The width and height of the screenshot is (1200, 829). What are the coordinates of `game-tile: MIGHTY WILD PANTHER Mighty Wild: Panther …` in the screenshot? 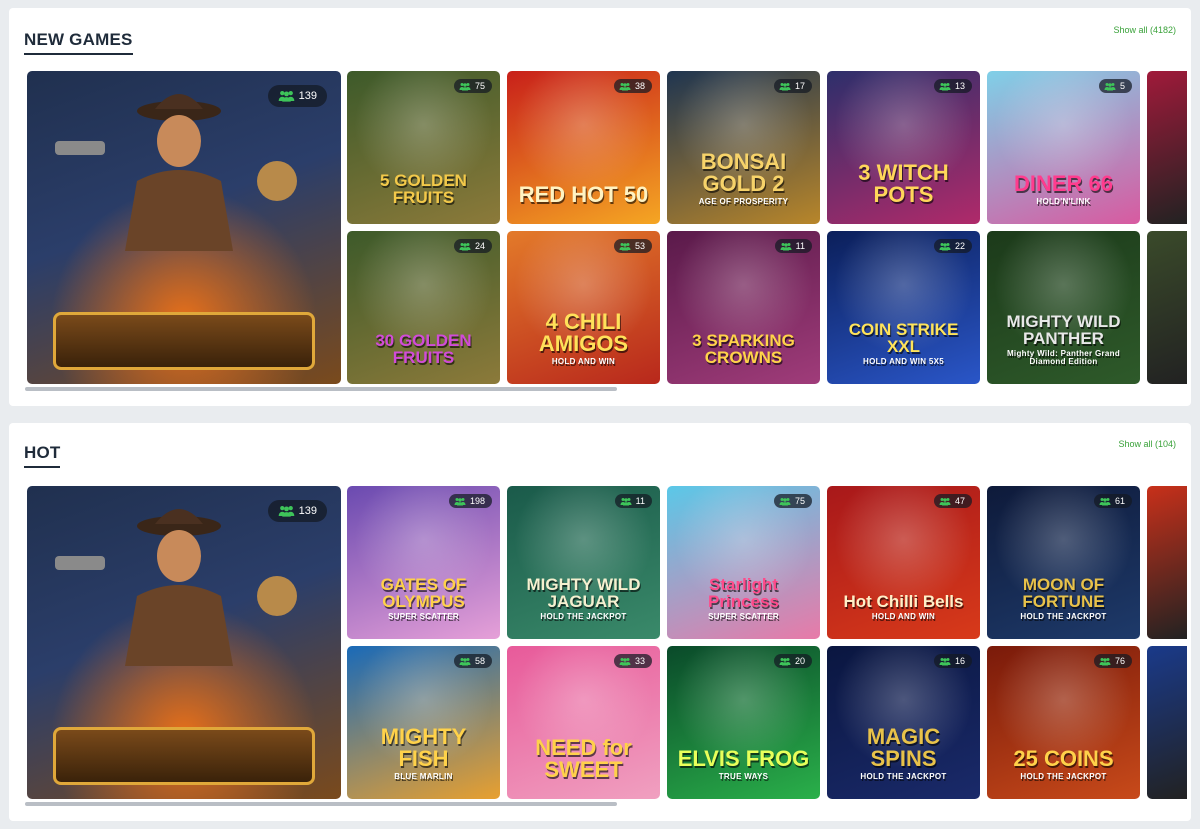 It's located at (1063, 307).